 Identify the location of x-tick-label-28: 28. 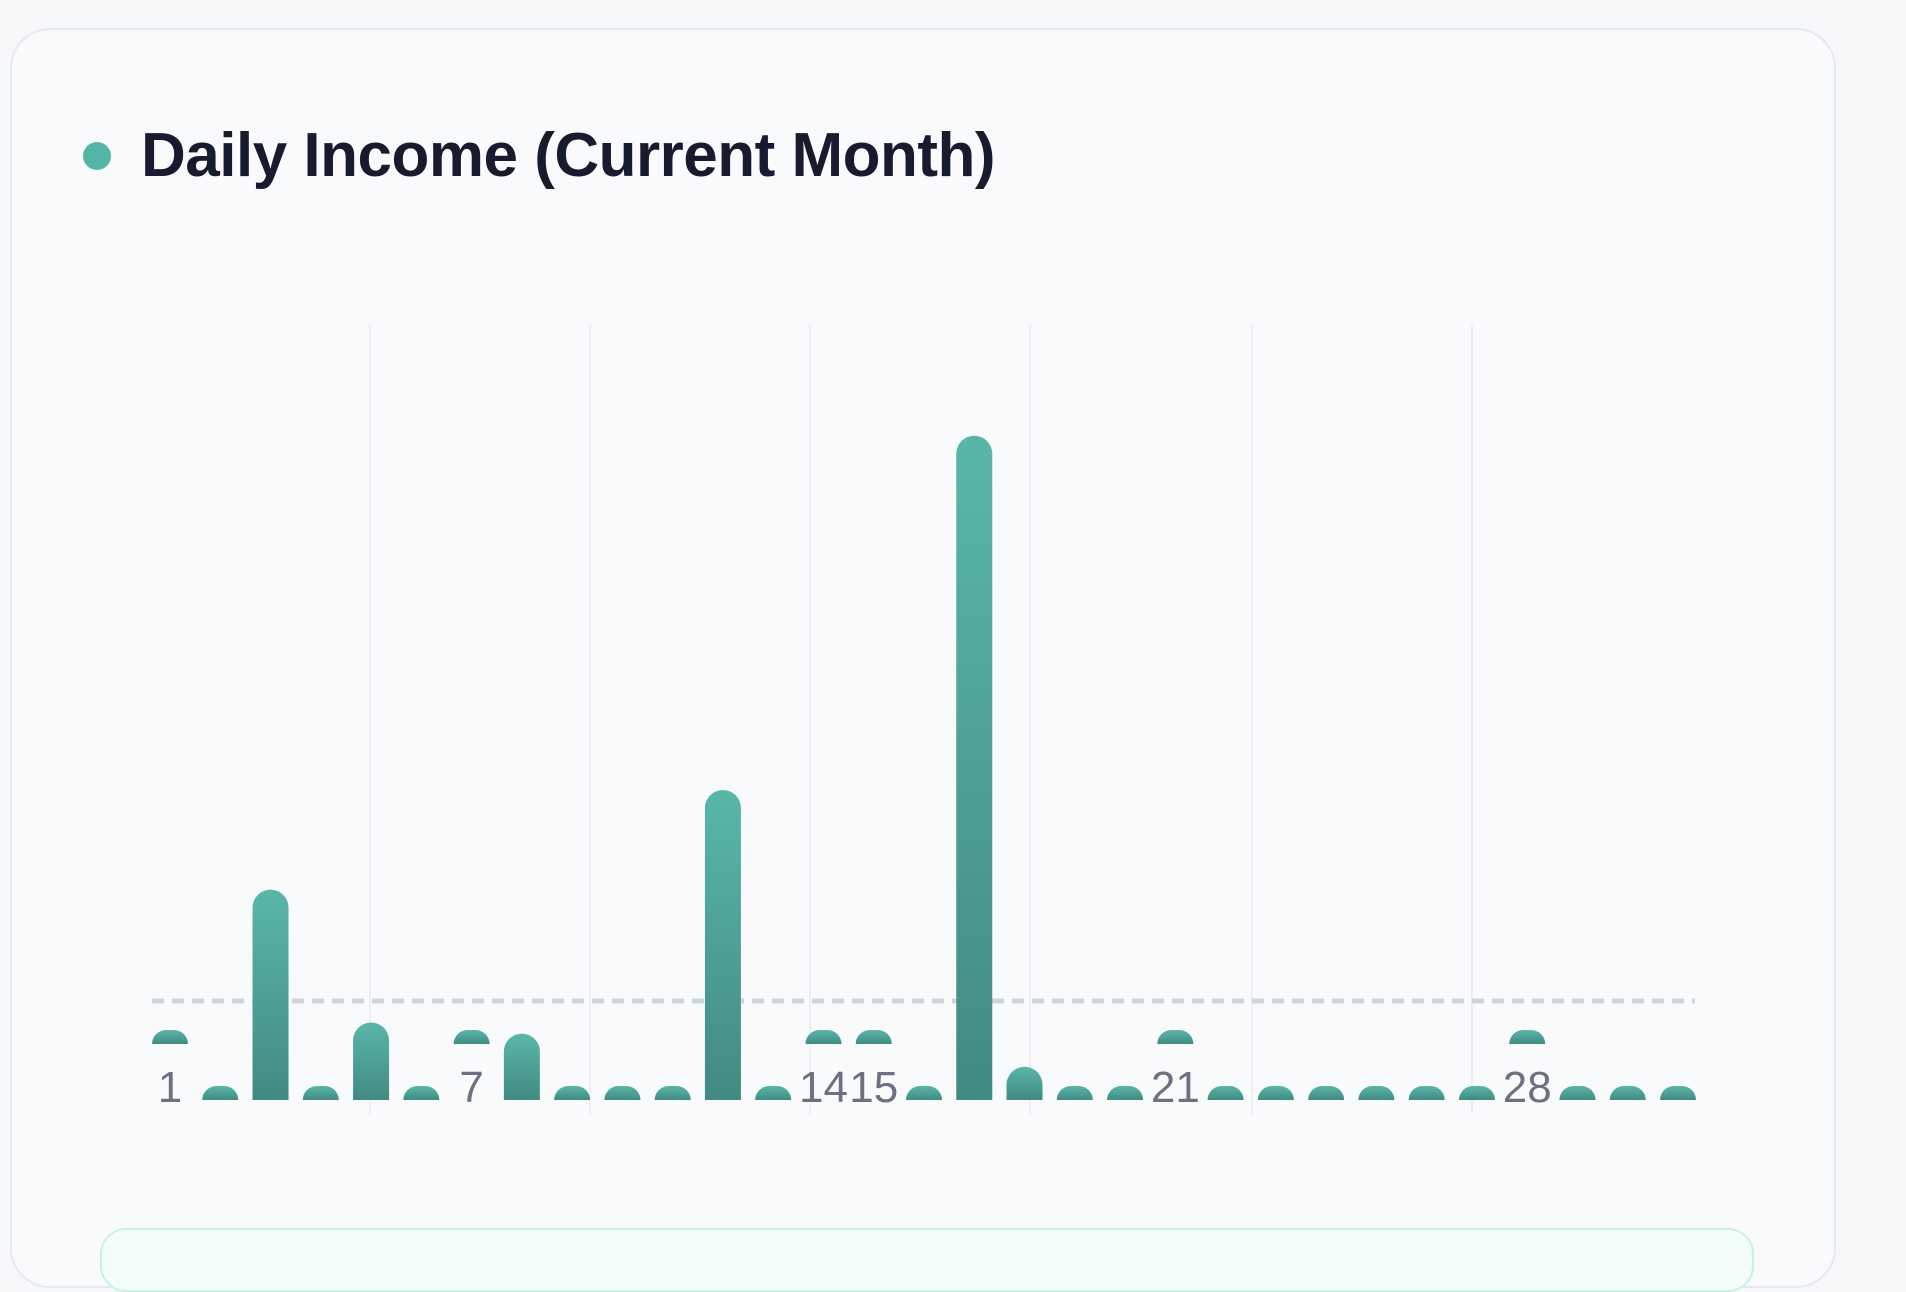
(1527, 1087).